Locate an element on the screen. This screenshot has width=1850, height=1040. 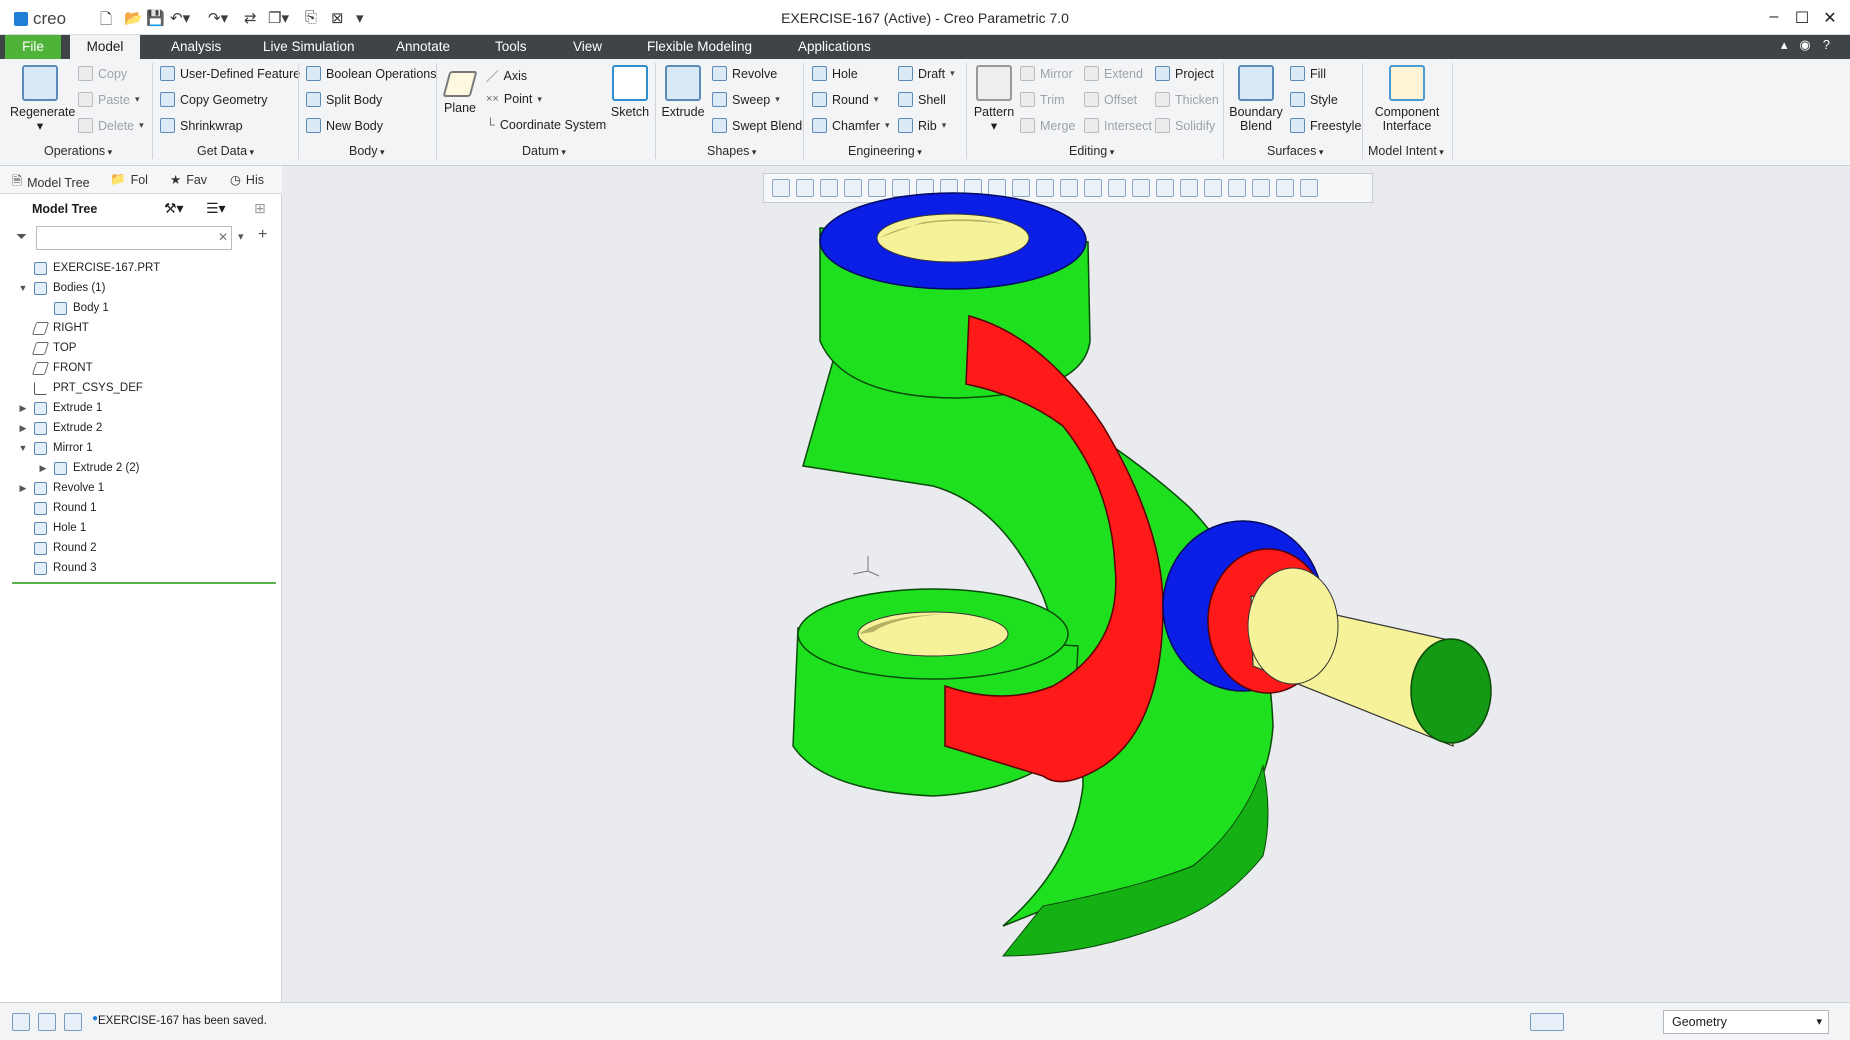
fill-button: Fill is located at coordinates (1308, 73).